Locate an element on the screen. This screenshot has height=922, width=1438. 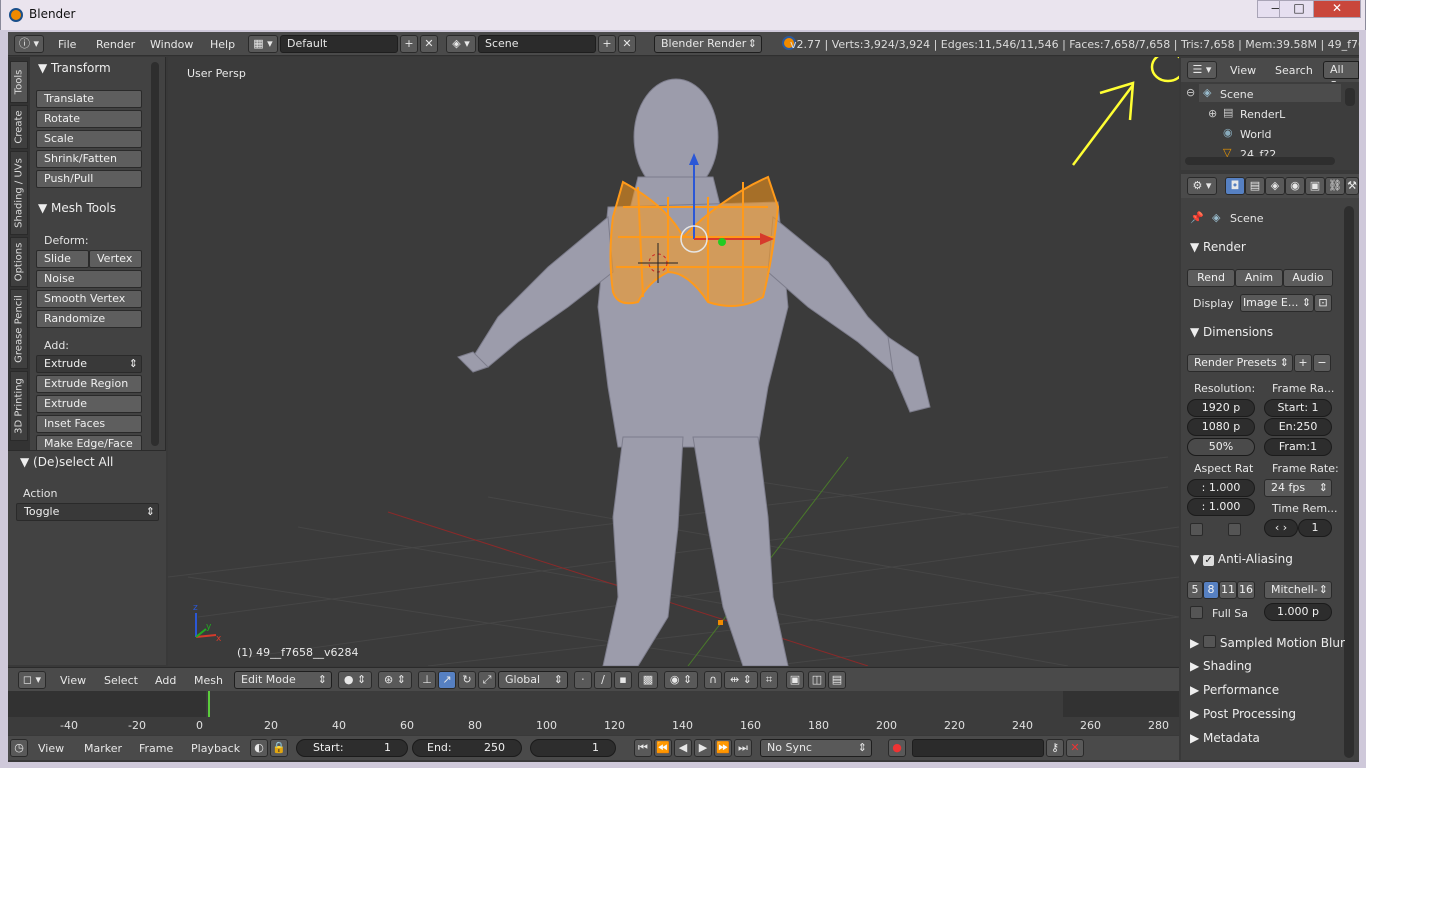
resolution-percent-field: 50% is located at coordinates (1221, 447).